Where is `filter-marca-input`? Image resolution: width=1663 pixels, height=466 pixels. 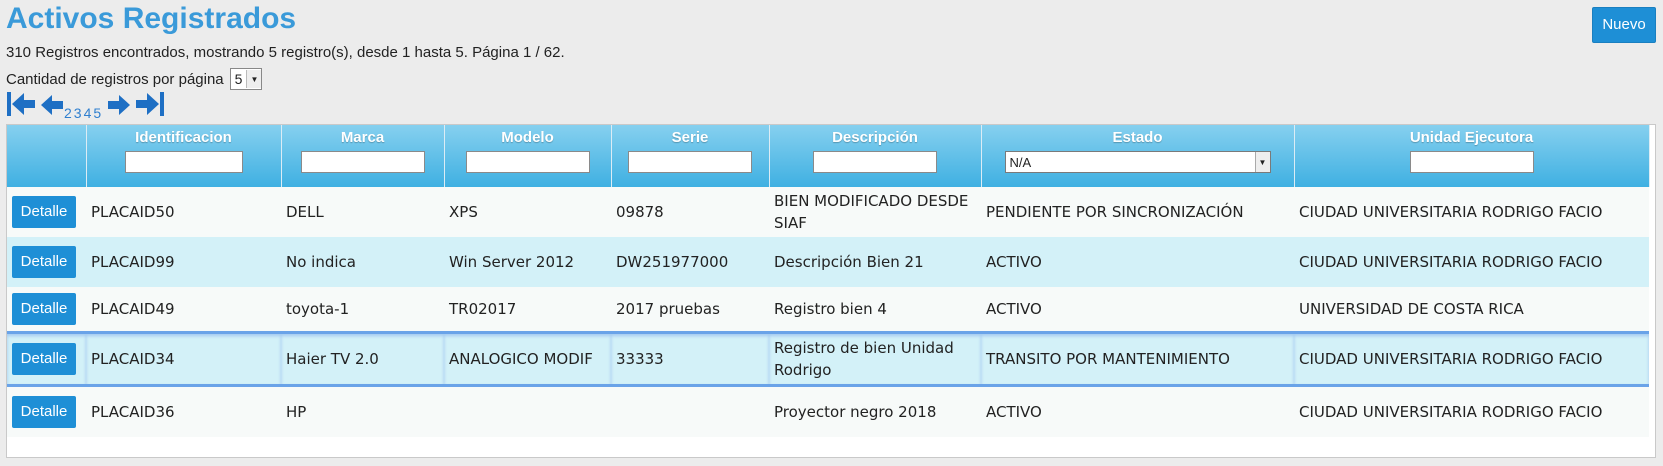
filter-marca-input is located at coordinates (362, 162).